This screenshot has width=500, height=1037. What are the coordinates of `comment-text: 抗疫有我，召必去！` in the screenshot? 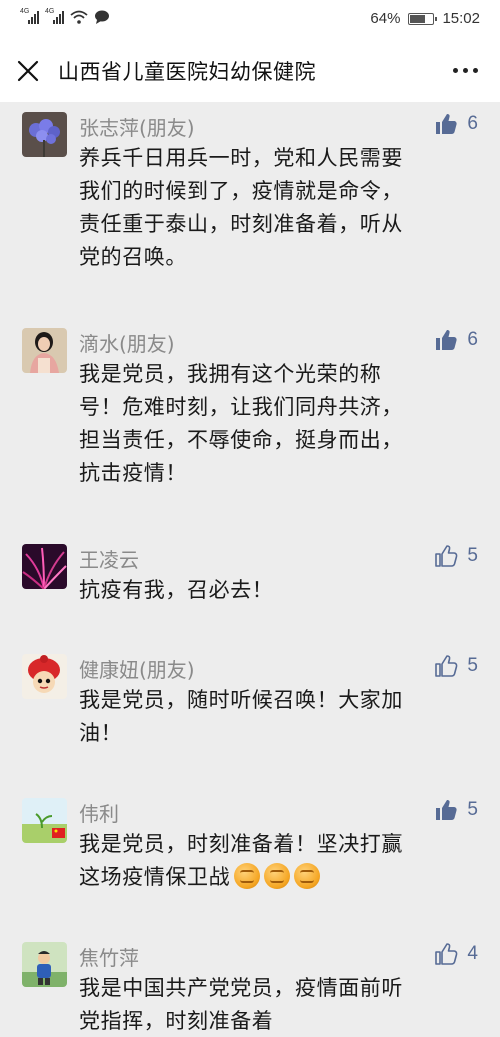 It's located at (279, 590).